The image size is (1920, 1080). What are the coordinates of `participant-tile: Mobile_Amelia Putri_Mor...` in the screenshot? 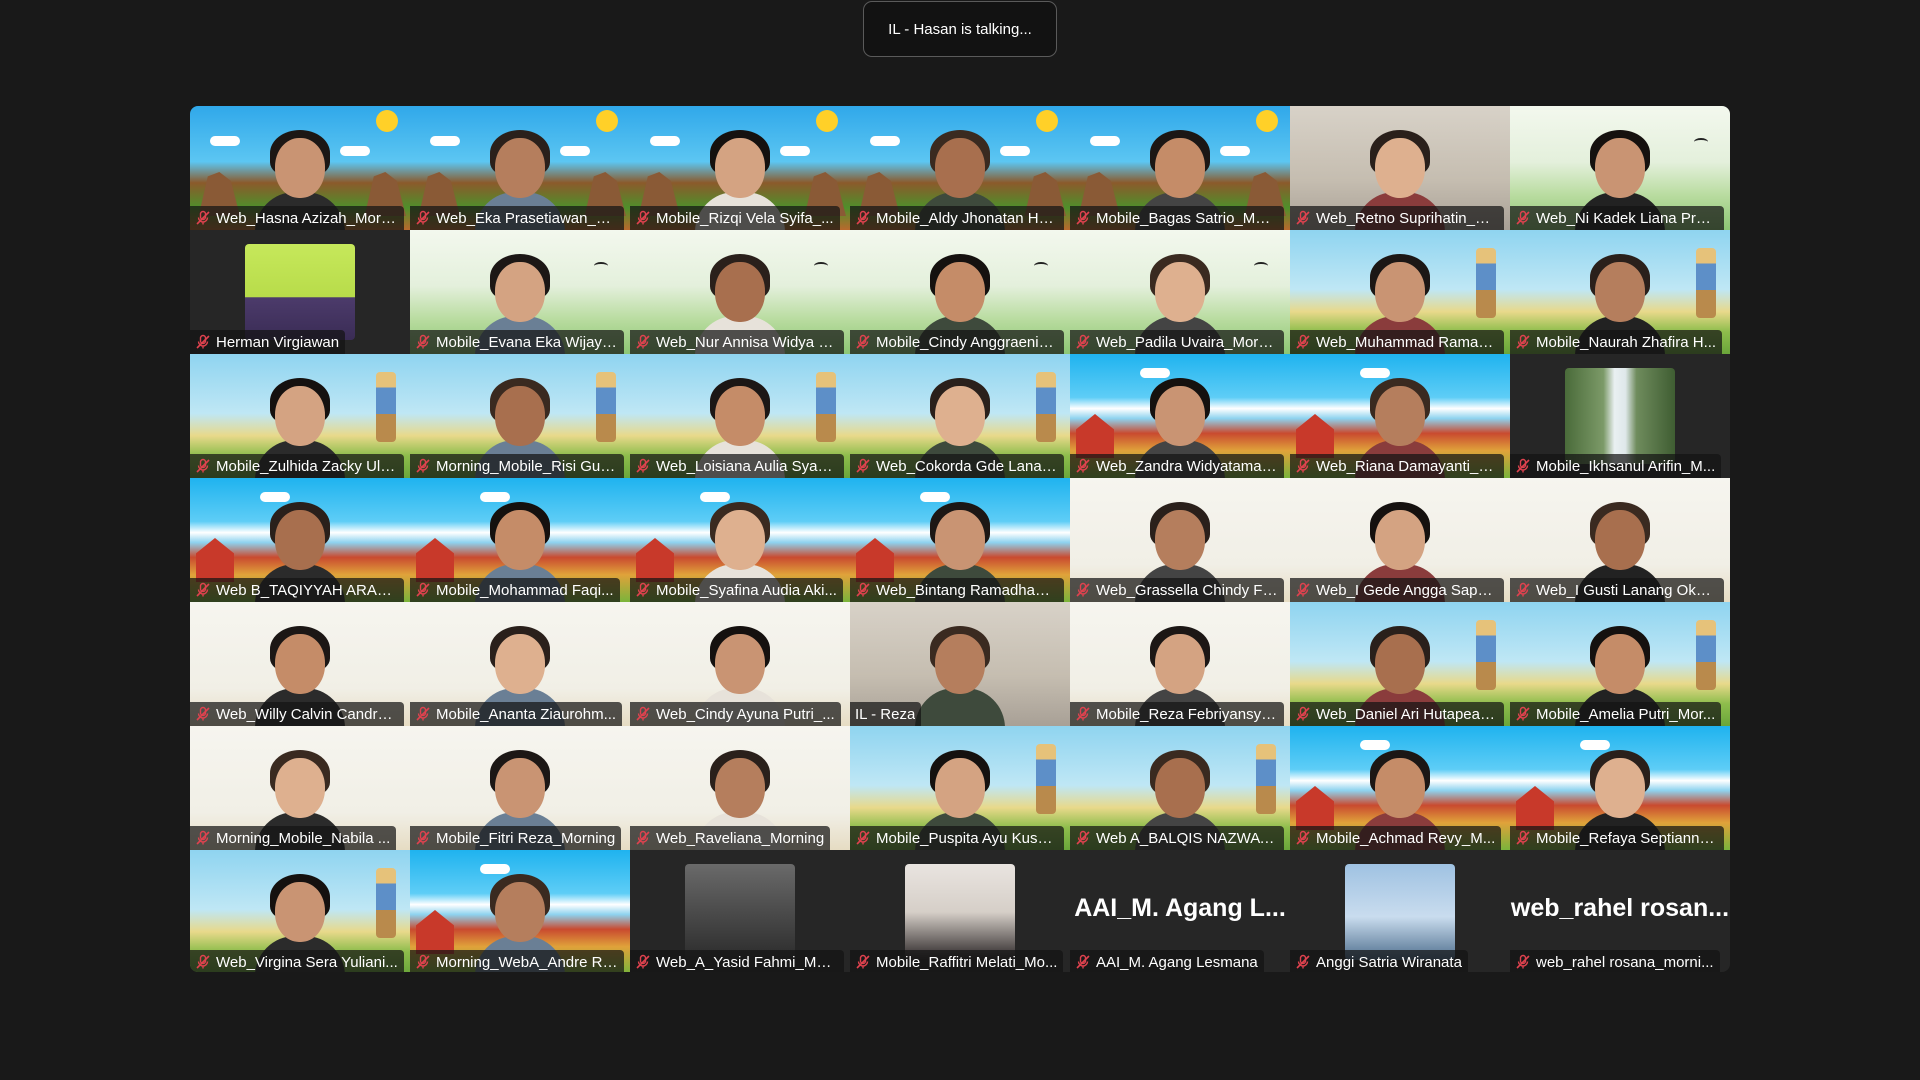 It's located at (1620, 664).